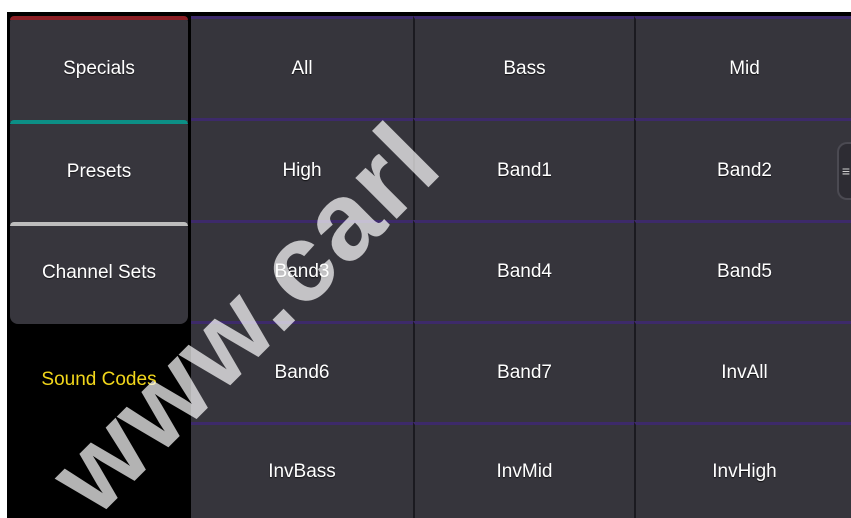 Image resolution: width=851 pixels, height=518 pixels. I want to click on sound-code-button-all: All, so click(302, 67).